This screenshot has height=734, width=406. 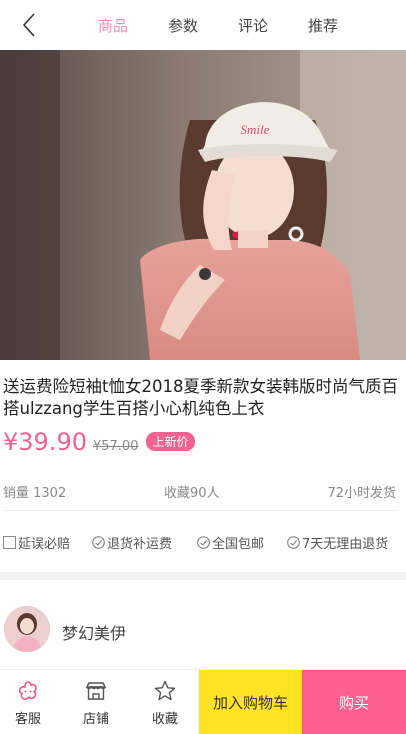 I want to click on back-button, so click(x=29, y=25).